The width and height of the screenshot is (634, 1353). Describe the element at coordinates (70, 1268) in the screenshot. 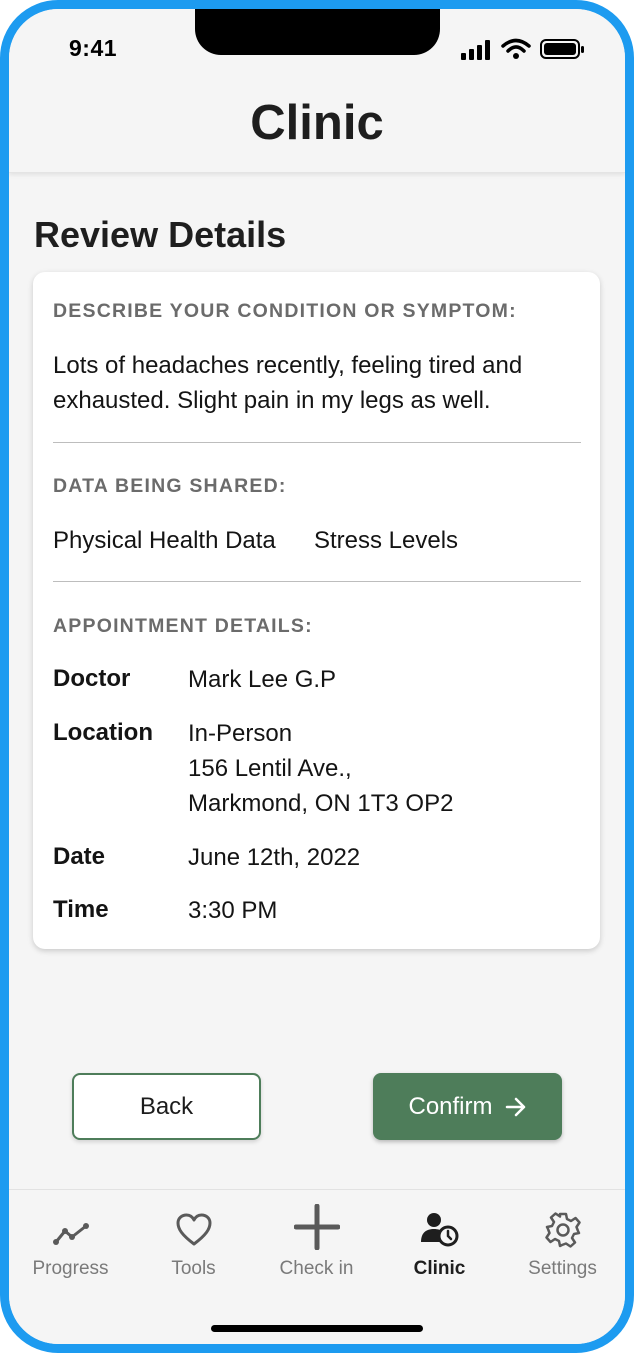

I see `tab-label: Progress` at that location.